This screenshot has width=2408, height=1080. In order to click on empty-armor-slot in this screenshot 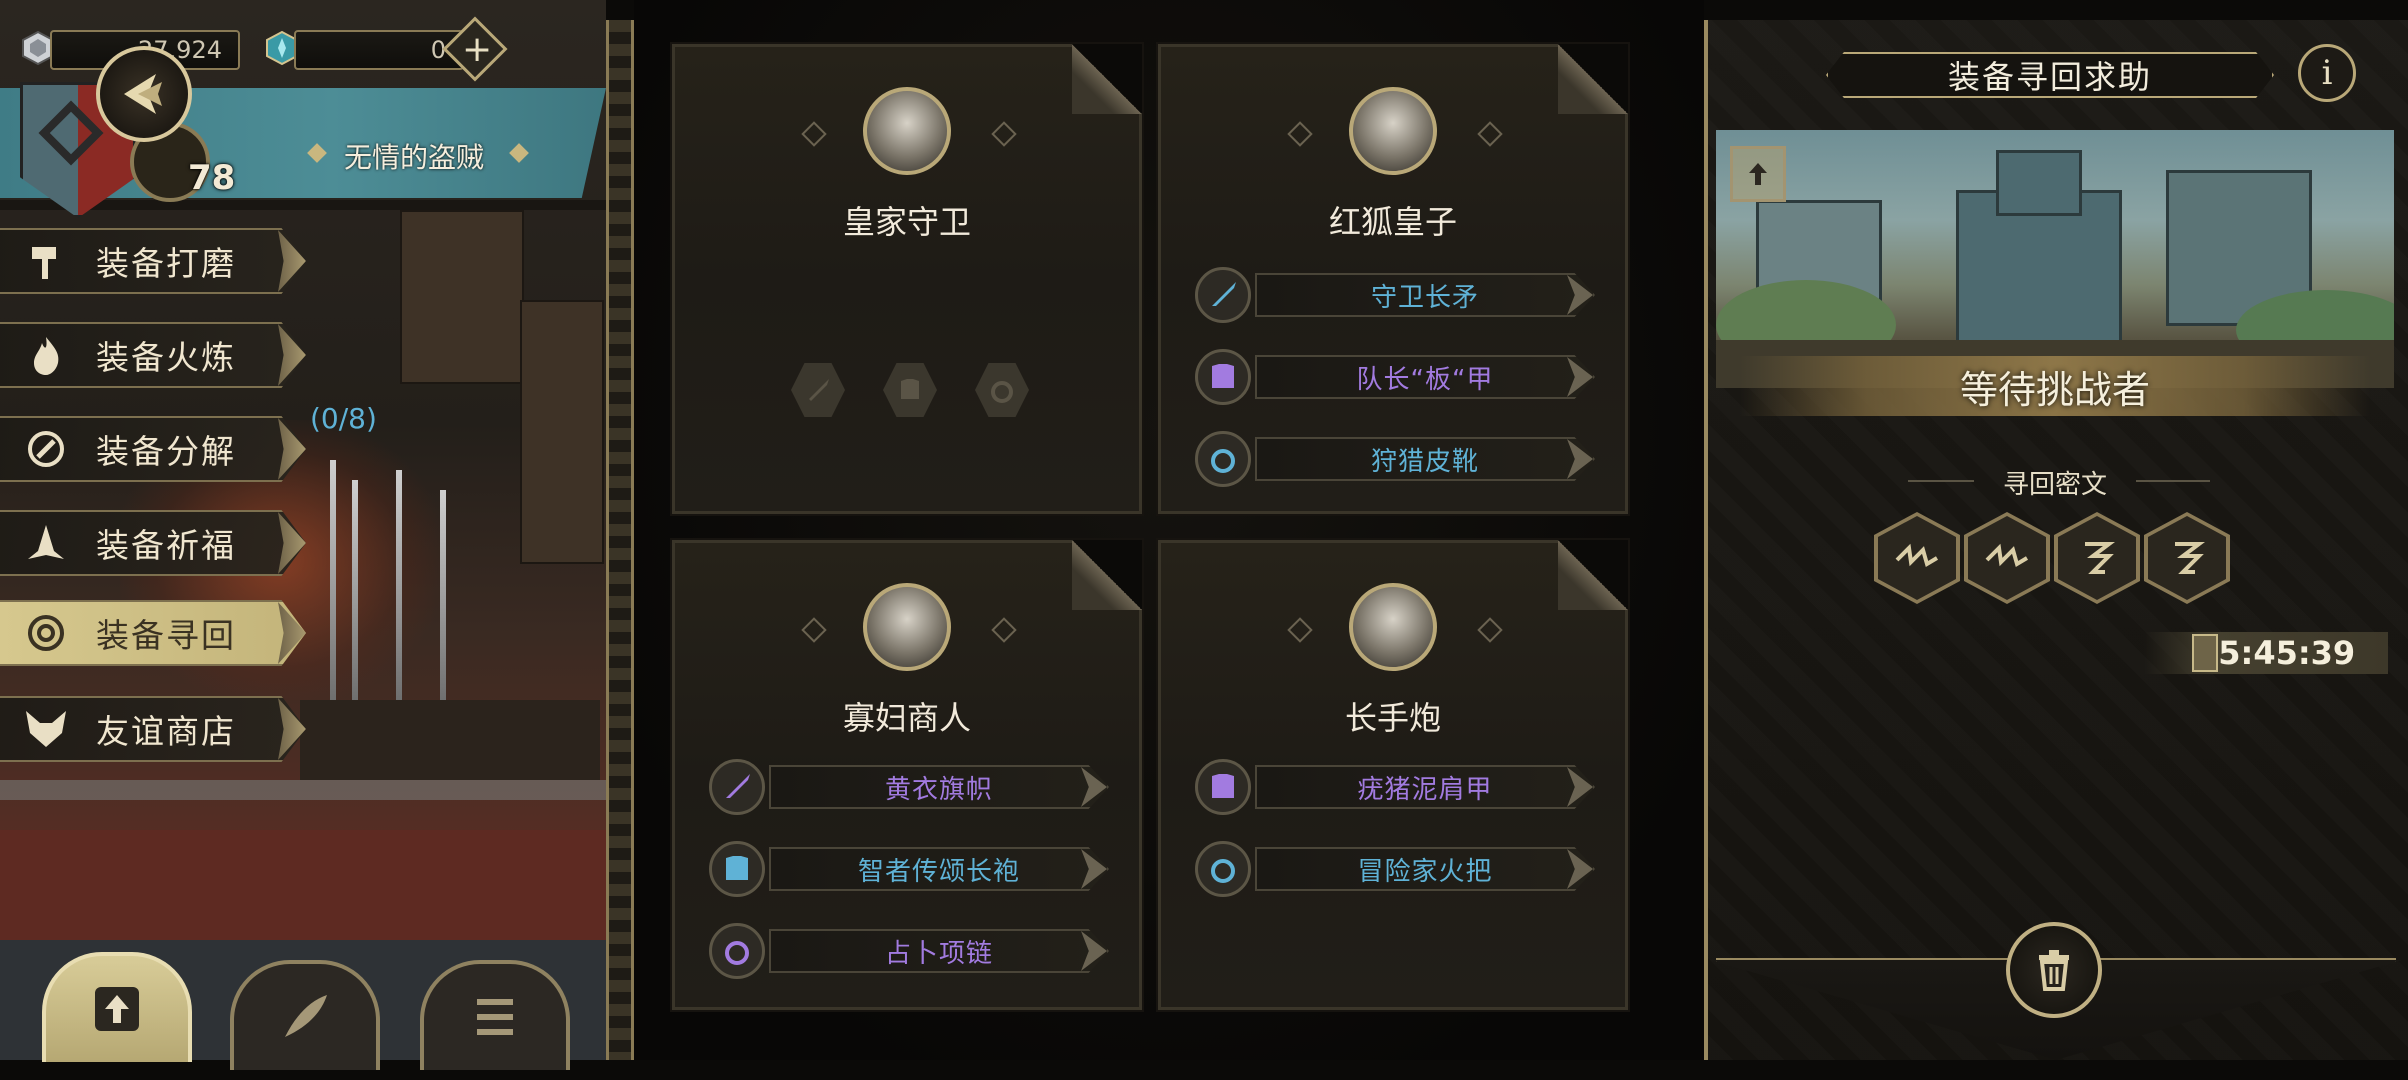, I will do `click(910, 390)`.